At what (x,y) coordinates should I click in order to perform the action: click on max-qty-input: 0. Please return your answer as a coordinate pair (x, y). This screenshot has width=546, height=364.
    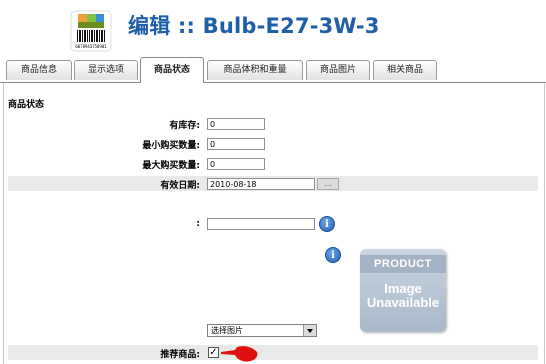
    Looking at the image, I should click on (236, 164).